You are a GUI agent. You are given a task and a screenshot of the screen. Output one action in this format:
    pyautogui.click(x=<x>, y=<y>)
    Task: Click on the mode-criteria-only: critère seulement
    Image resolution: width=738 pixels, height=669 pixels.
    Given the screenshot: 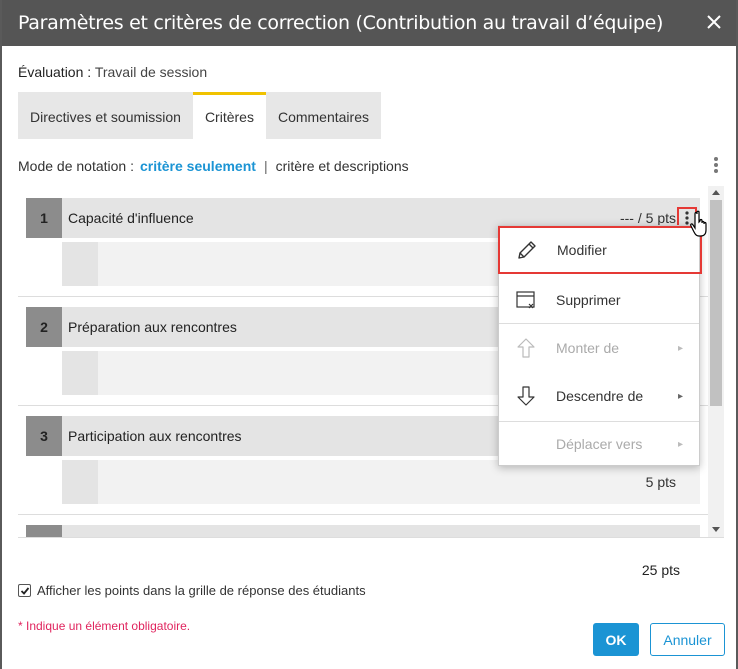 What is the action you would take?
    pyautogui.click(x=198, y=166)
    